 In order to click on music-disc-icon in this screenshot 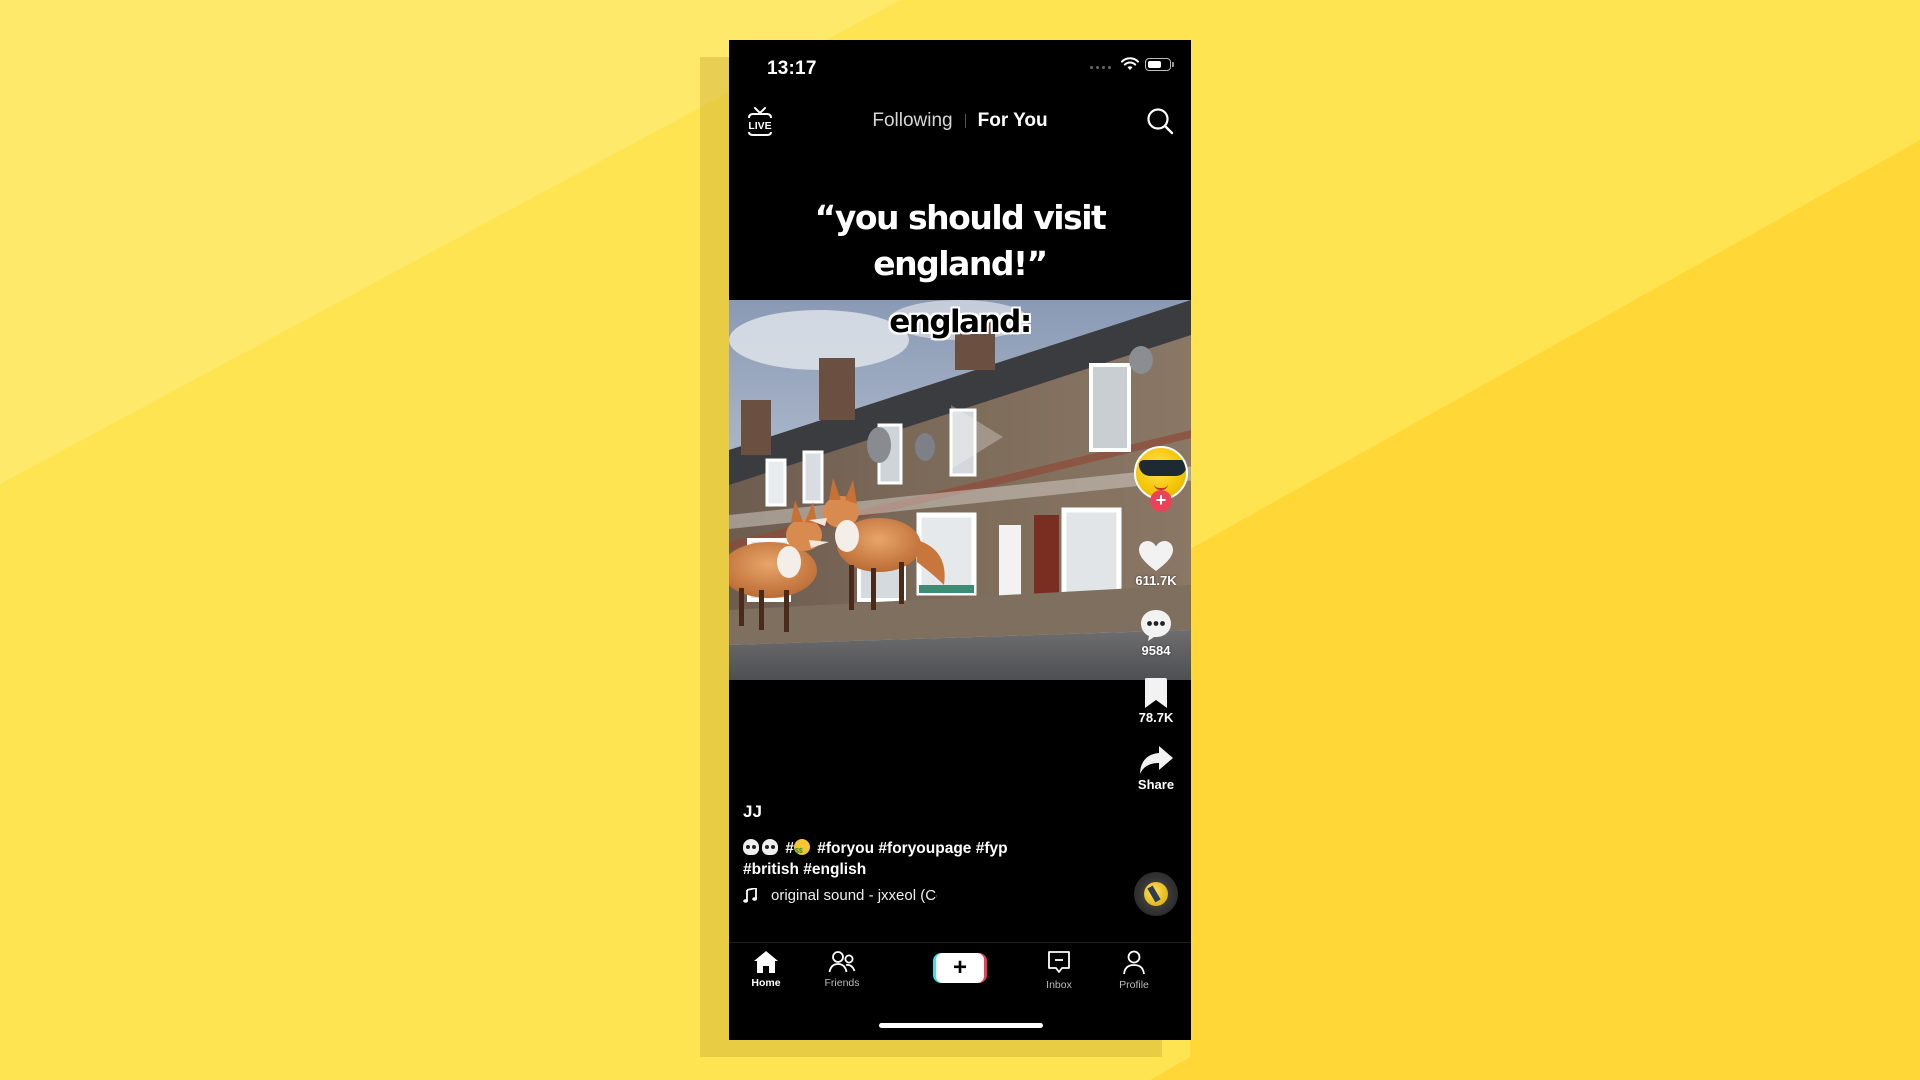, I will do `click(1156, 894)`.